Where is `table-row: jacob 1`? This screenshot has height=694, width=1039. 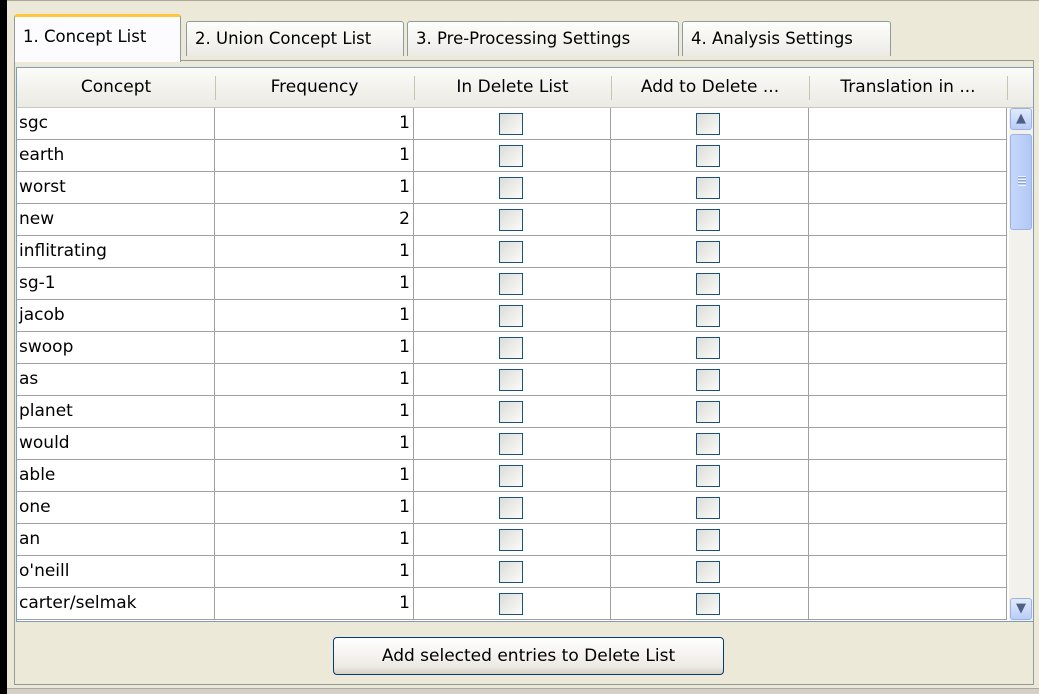
table-row: jacob 1 is located at coordinates (512, 316).